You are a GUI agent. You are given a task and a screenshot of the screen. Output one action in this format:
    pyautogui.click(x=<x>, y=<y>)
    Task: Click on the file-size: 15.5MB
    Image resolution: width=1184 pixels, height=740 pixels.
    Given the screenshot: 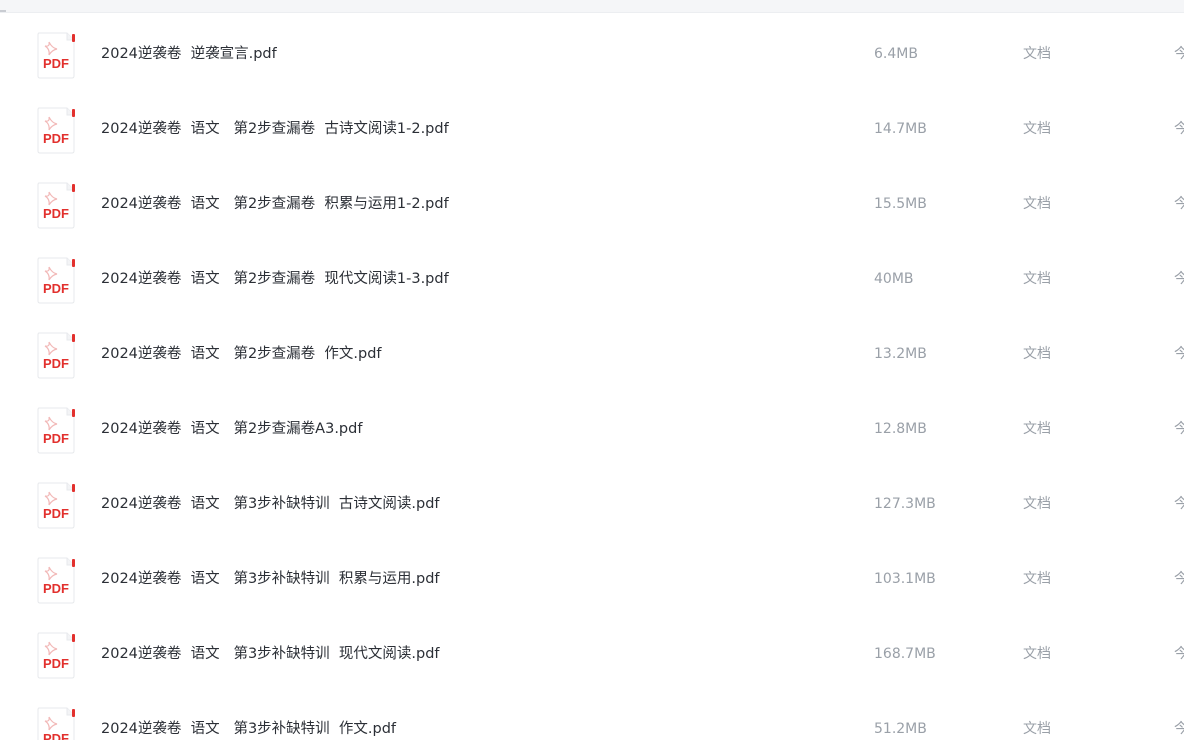 What is the action you would take?
    pyautogui.click(x=900, y=204)
    